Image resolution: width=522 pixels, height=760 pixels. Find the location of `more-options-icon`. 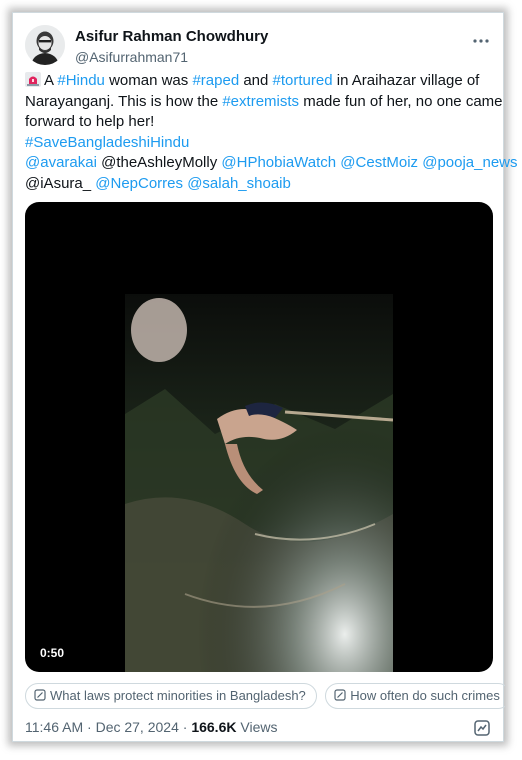

more-options-icon is located at coordinates (481, 41).